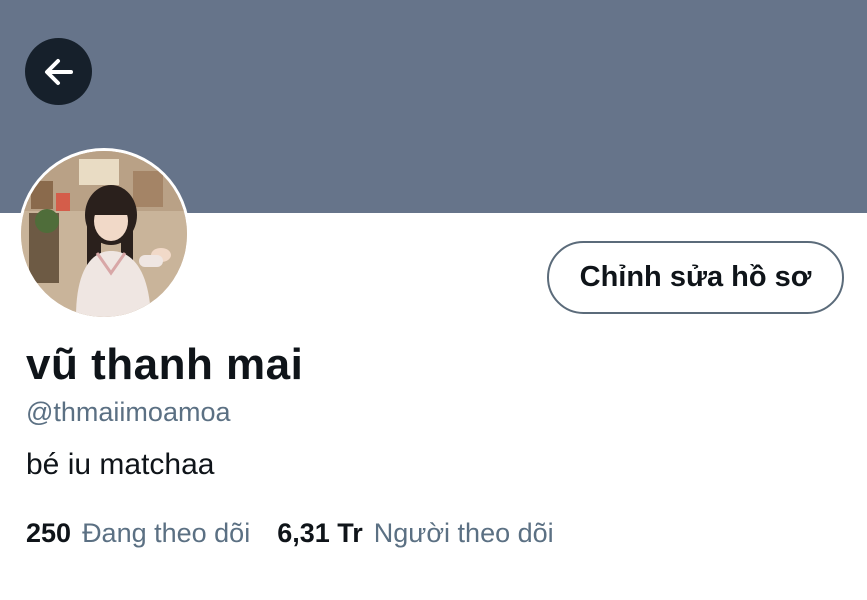 The width and height of the screenshot is (867, 600). What do you see at coordinates (695, 277) in the screenshot?
I see `edit-profile-button: Chỉnh sửa hồ sơ` at bounding box center [695, 277].